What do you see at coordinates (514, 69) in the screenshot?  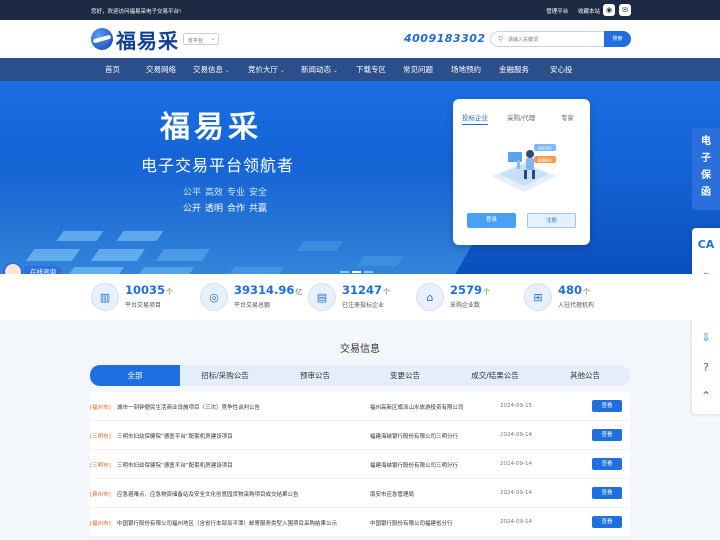 I see `nav-finance: 金融服务` at bounding box center [514, 69].